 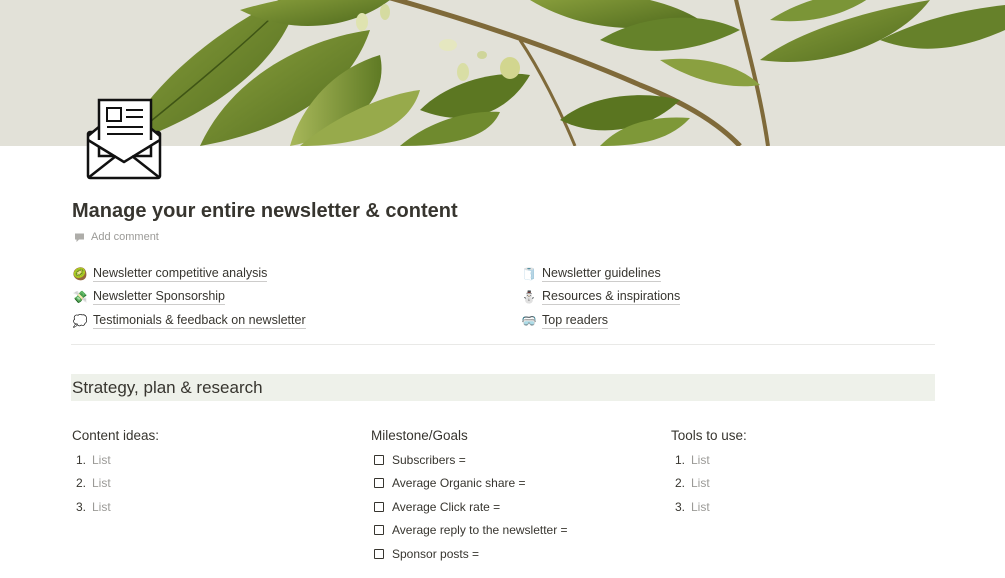 I want to click on link-label: Top readers, so click(x=575, y=320).